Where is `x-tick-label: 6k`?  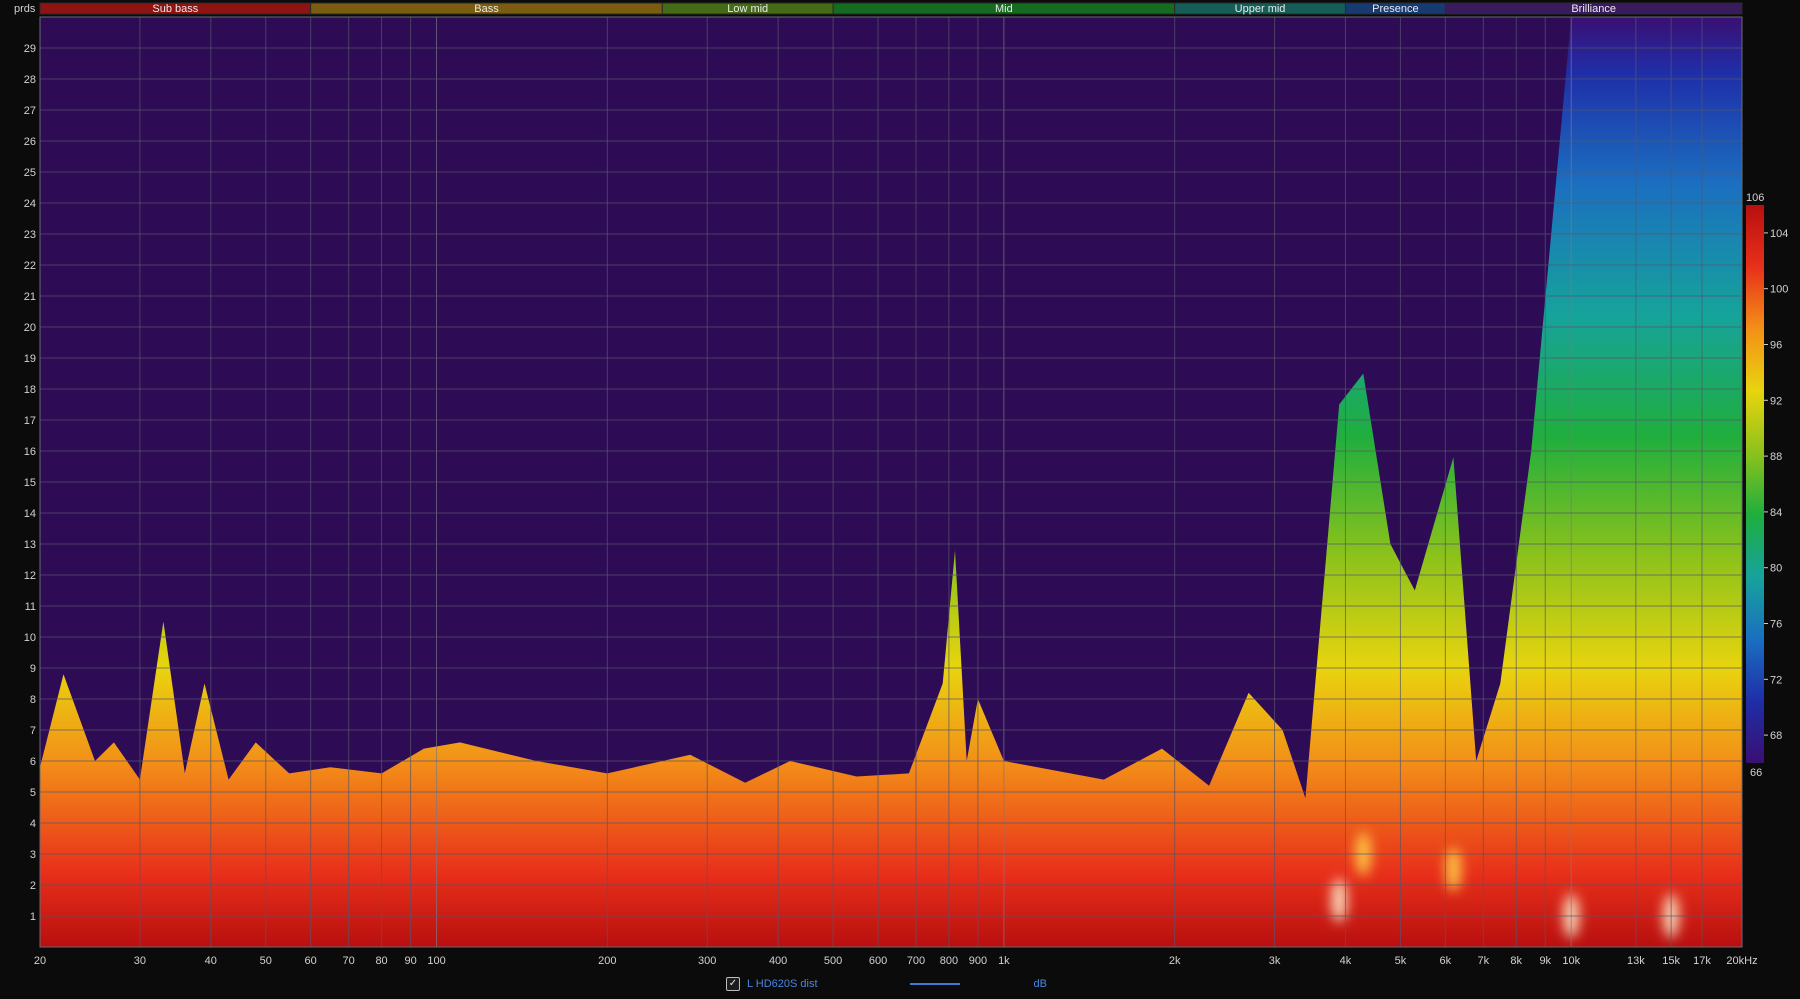 x-tick-label: 6k is located at coordinates (1446, 961).